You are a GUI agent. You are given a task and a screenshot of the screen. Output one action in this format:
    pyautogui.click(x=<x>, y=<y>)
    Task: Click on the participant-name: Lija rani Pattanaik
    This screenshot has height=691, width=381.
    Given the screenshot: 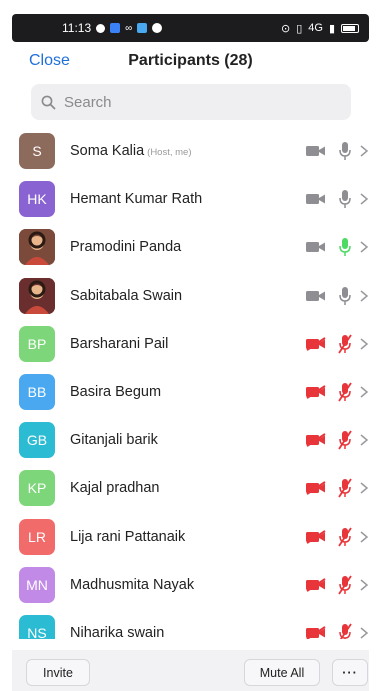 What is the action you would take?
    pyautogui.click(x=127, y=537)
    